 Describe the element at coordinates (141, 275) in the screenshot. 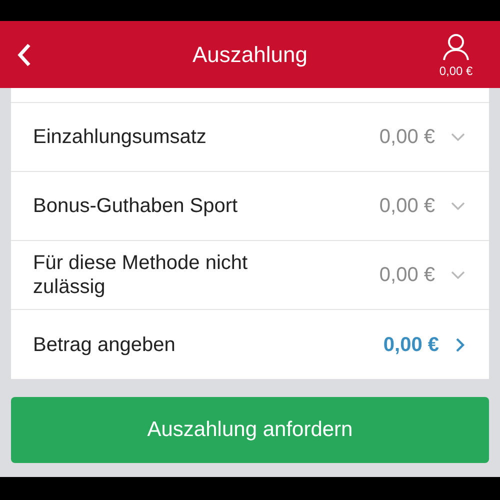

I see `row-label: Für diese Methode nicht zulässig` at that location.